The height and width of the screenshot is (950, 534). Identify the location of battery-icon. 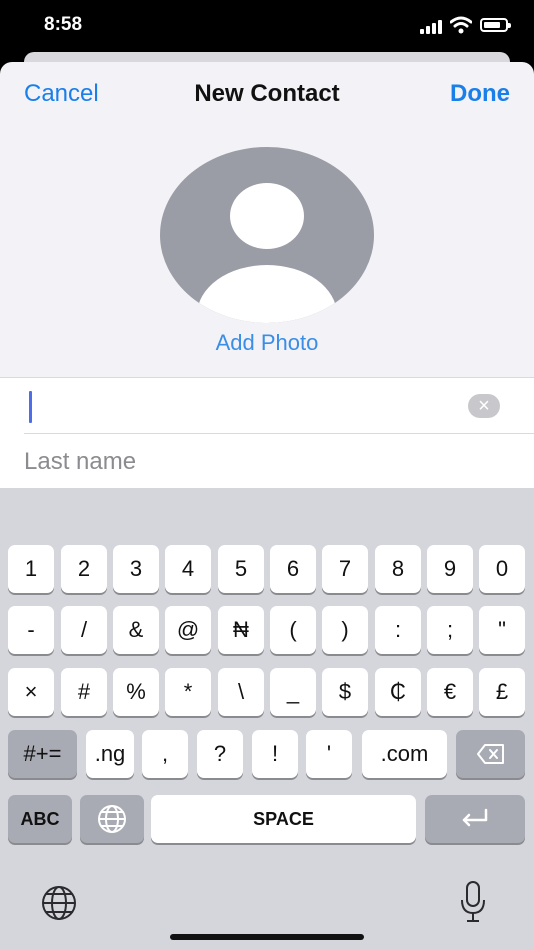
(495, 25).